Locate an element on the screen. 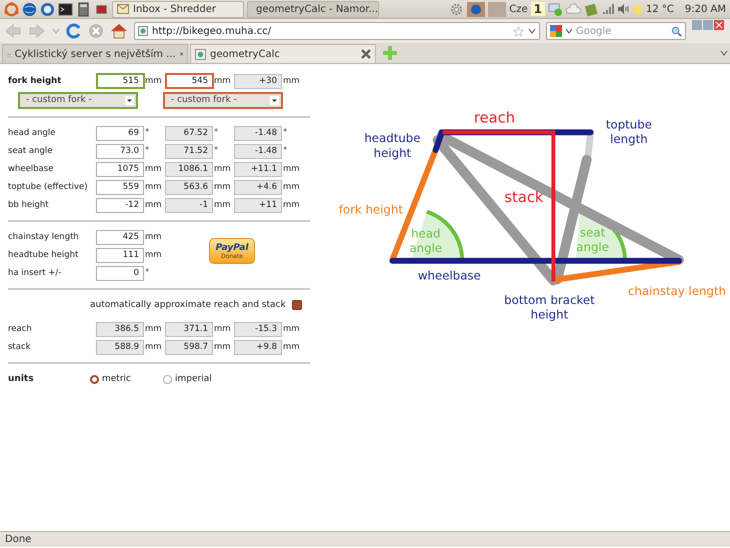  diagram-label: headtube height is located at coordinates (392, 145).